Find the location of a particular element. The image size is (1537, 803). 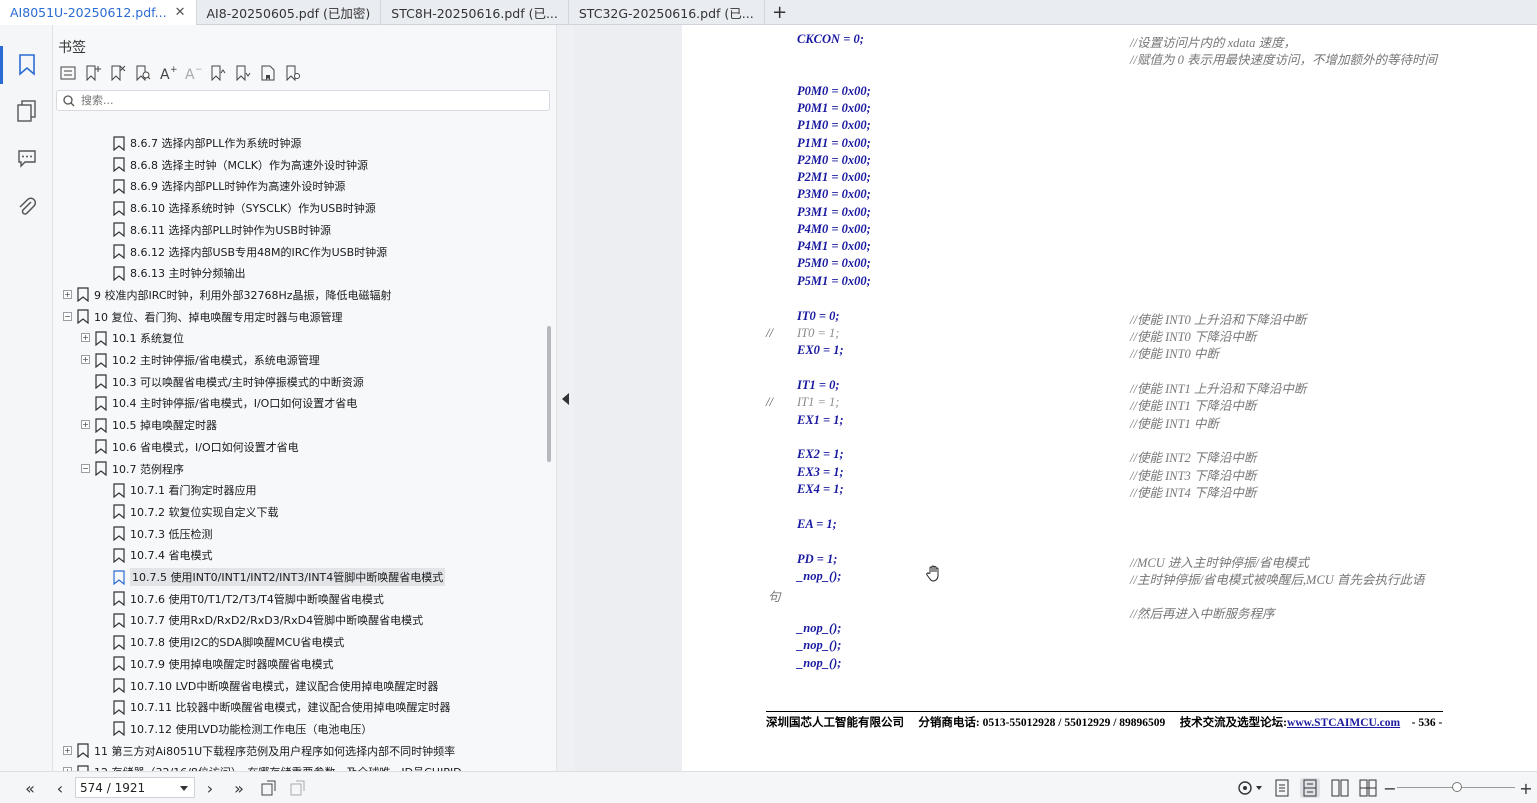

font-decrease-icon: A − is located at coordinates (193, 73).